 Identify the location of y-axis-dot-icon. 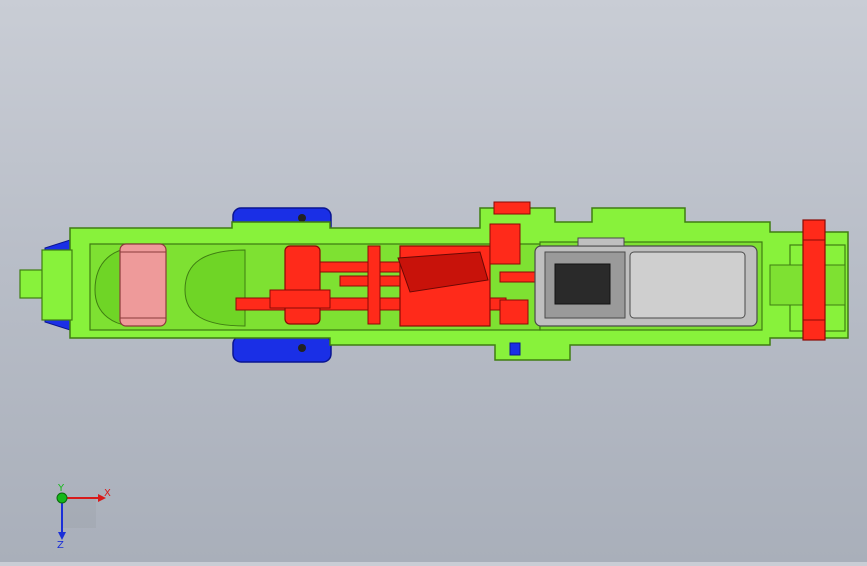
(62, 498).